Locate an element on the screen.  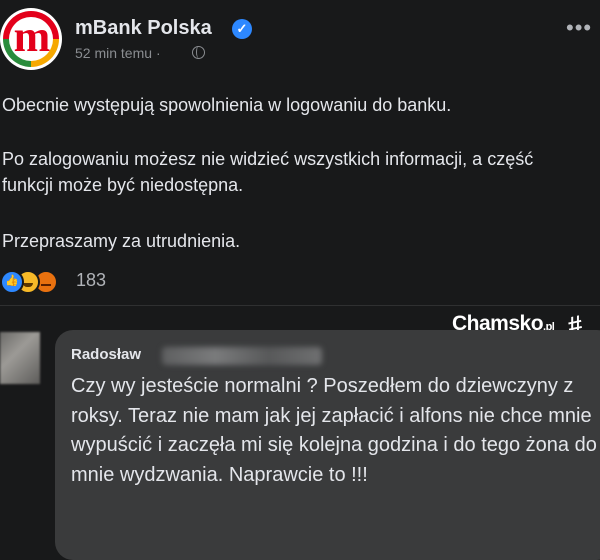
page-name: mBank Polska is located at coordinates (143, 28).